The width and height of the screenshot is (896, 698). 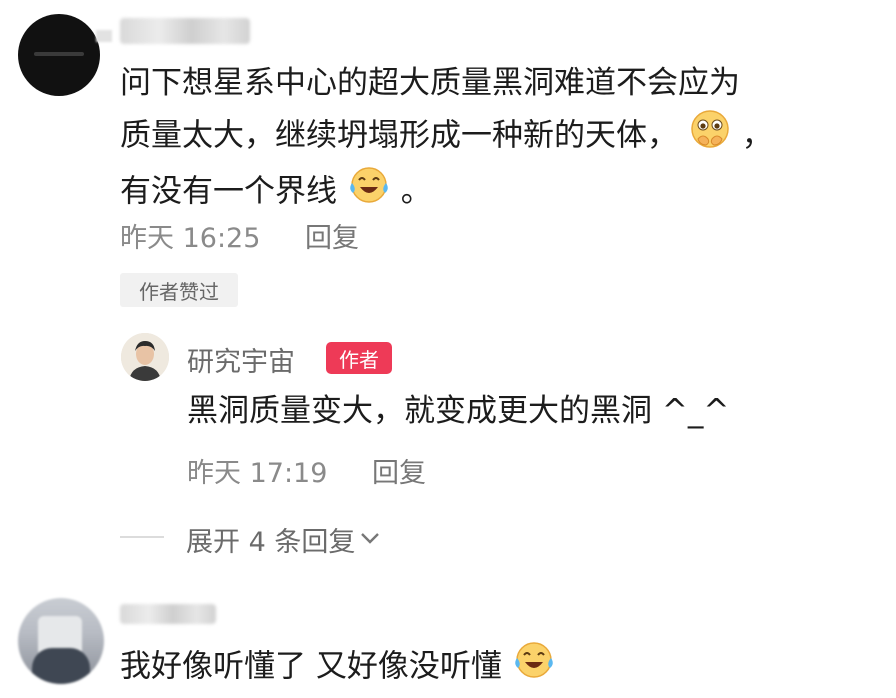 What do you see at coordinates (359, 358) in the screenshot?
I see `author-badge: 作者` at bounding box center [359, 358].